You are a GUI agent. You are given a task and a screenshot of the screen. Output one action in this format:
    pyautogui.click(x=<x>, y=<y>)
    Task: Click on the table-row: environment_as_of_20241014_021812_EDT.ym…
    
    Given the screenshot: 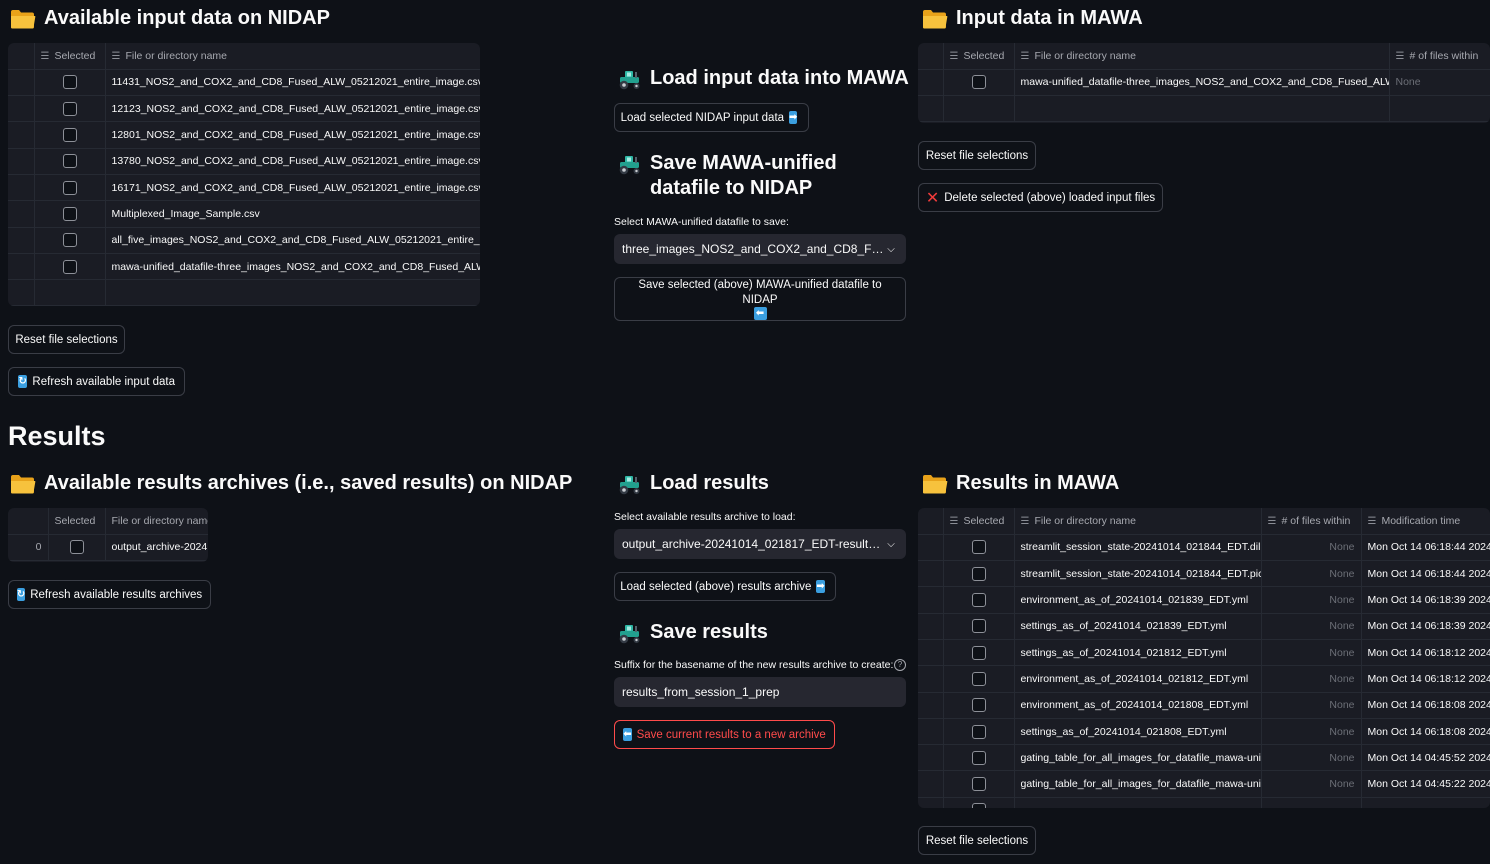 What is the action you would take?
    pyautogui.click(x=1204, y=679)
    